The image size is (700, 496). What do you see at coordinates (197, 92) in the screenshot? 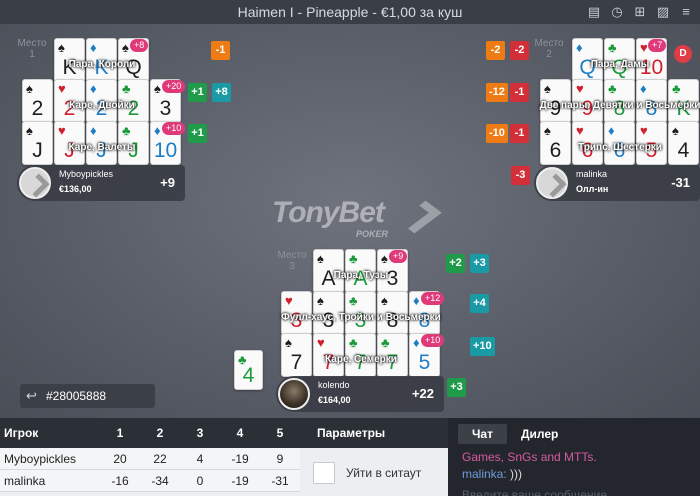
I see `points-chip: +1` at bounding box center [197, 92].